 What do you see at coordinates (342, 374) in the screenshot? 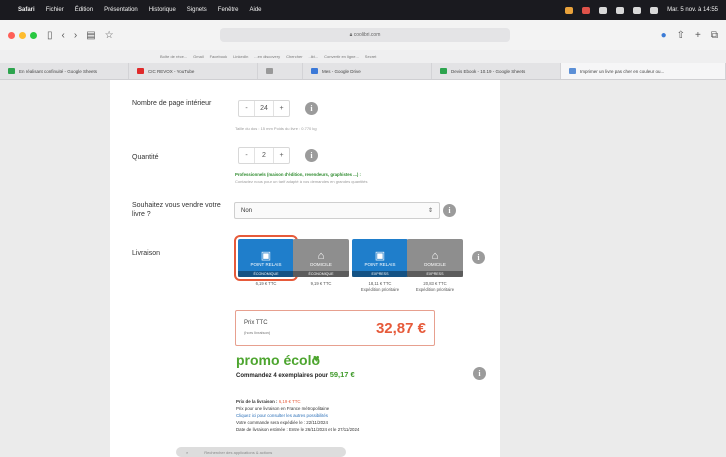
I see `promo-offer-amount: 59,17 €` at bounding box center [342, 374].